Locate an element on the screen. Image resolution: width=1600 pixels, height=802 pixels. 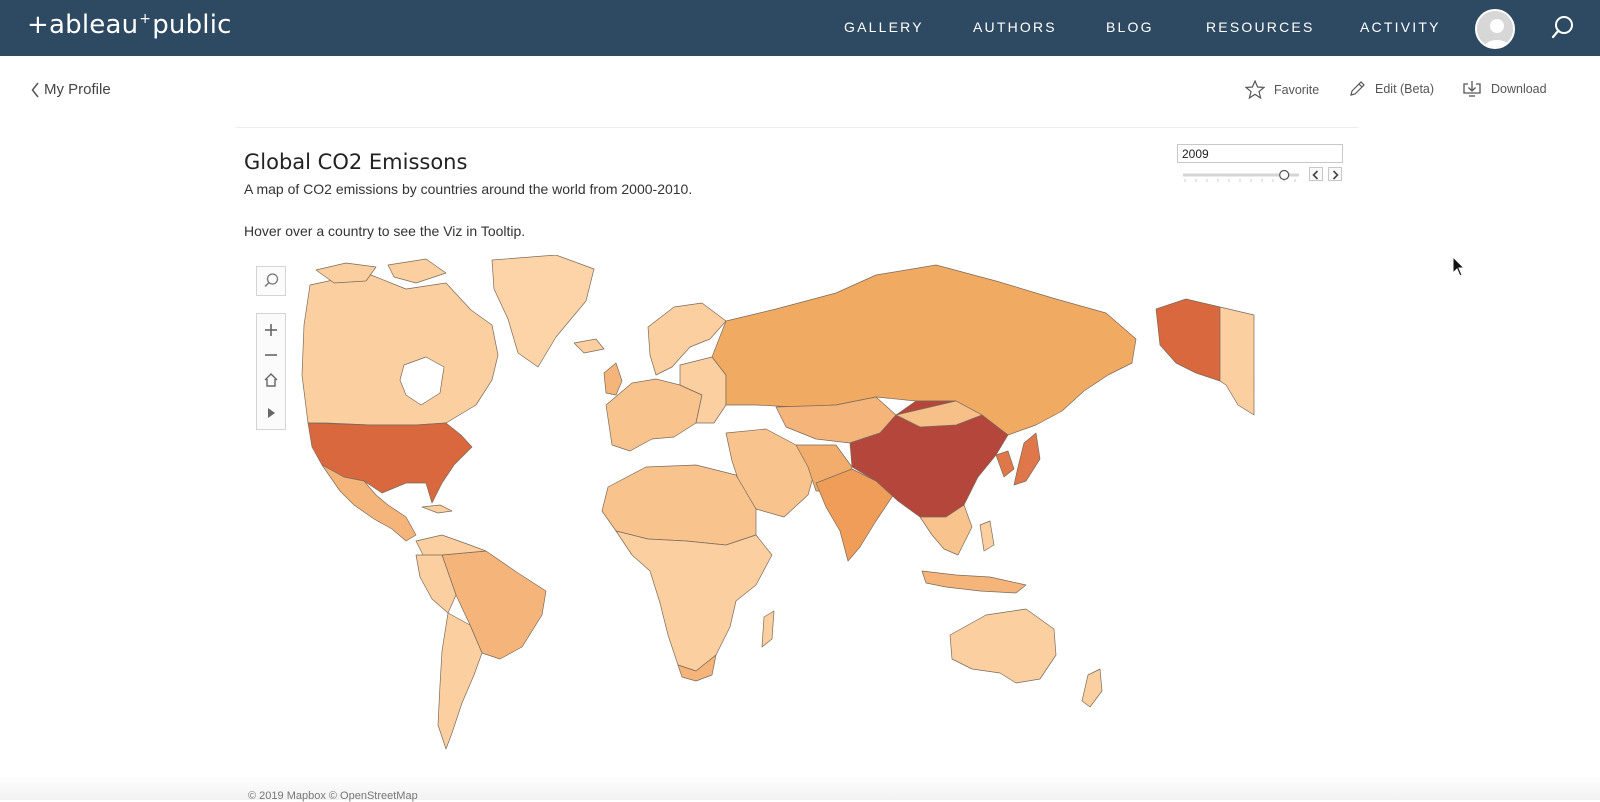
avatar-silhouette-icon is located at coordinates (1495, 29).